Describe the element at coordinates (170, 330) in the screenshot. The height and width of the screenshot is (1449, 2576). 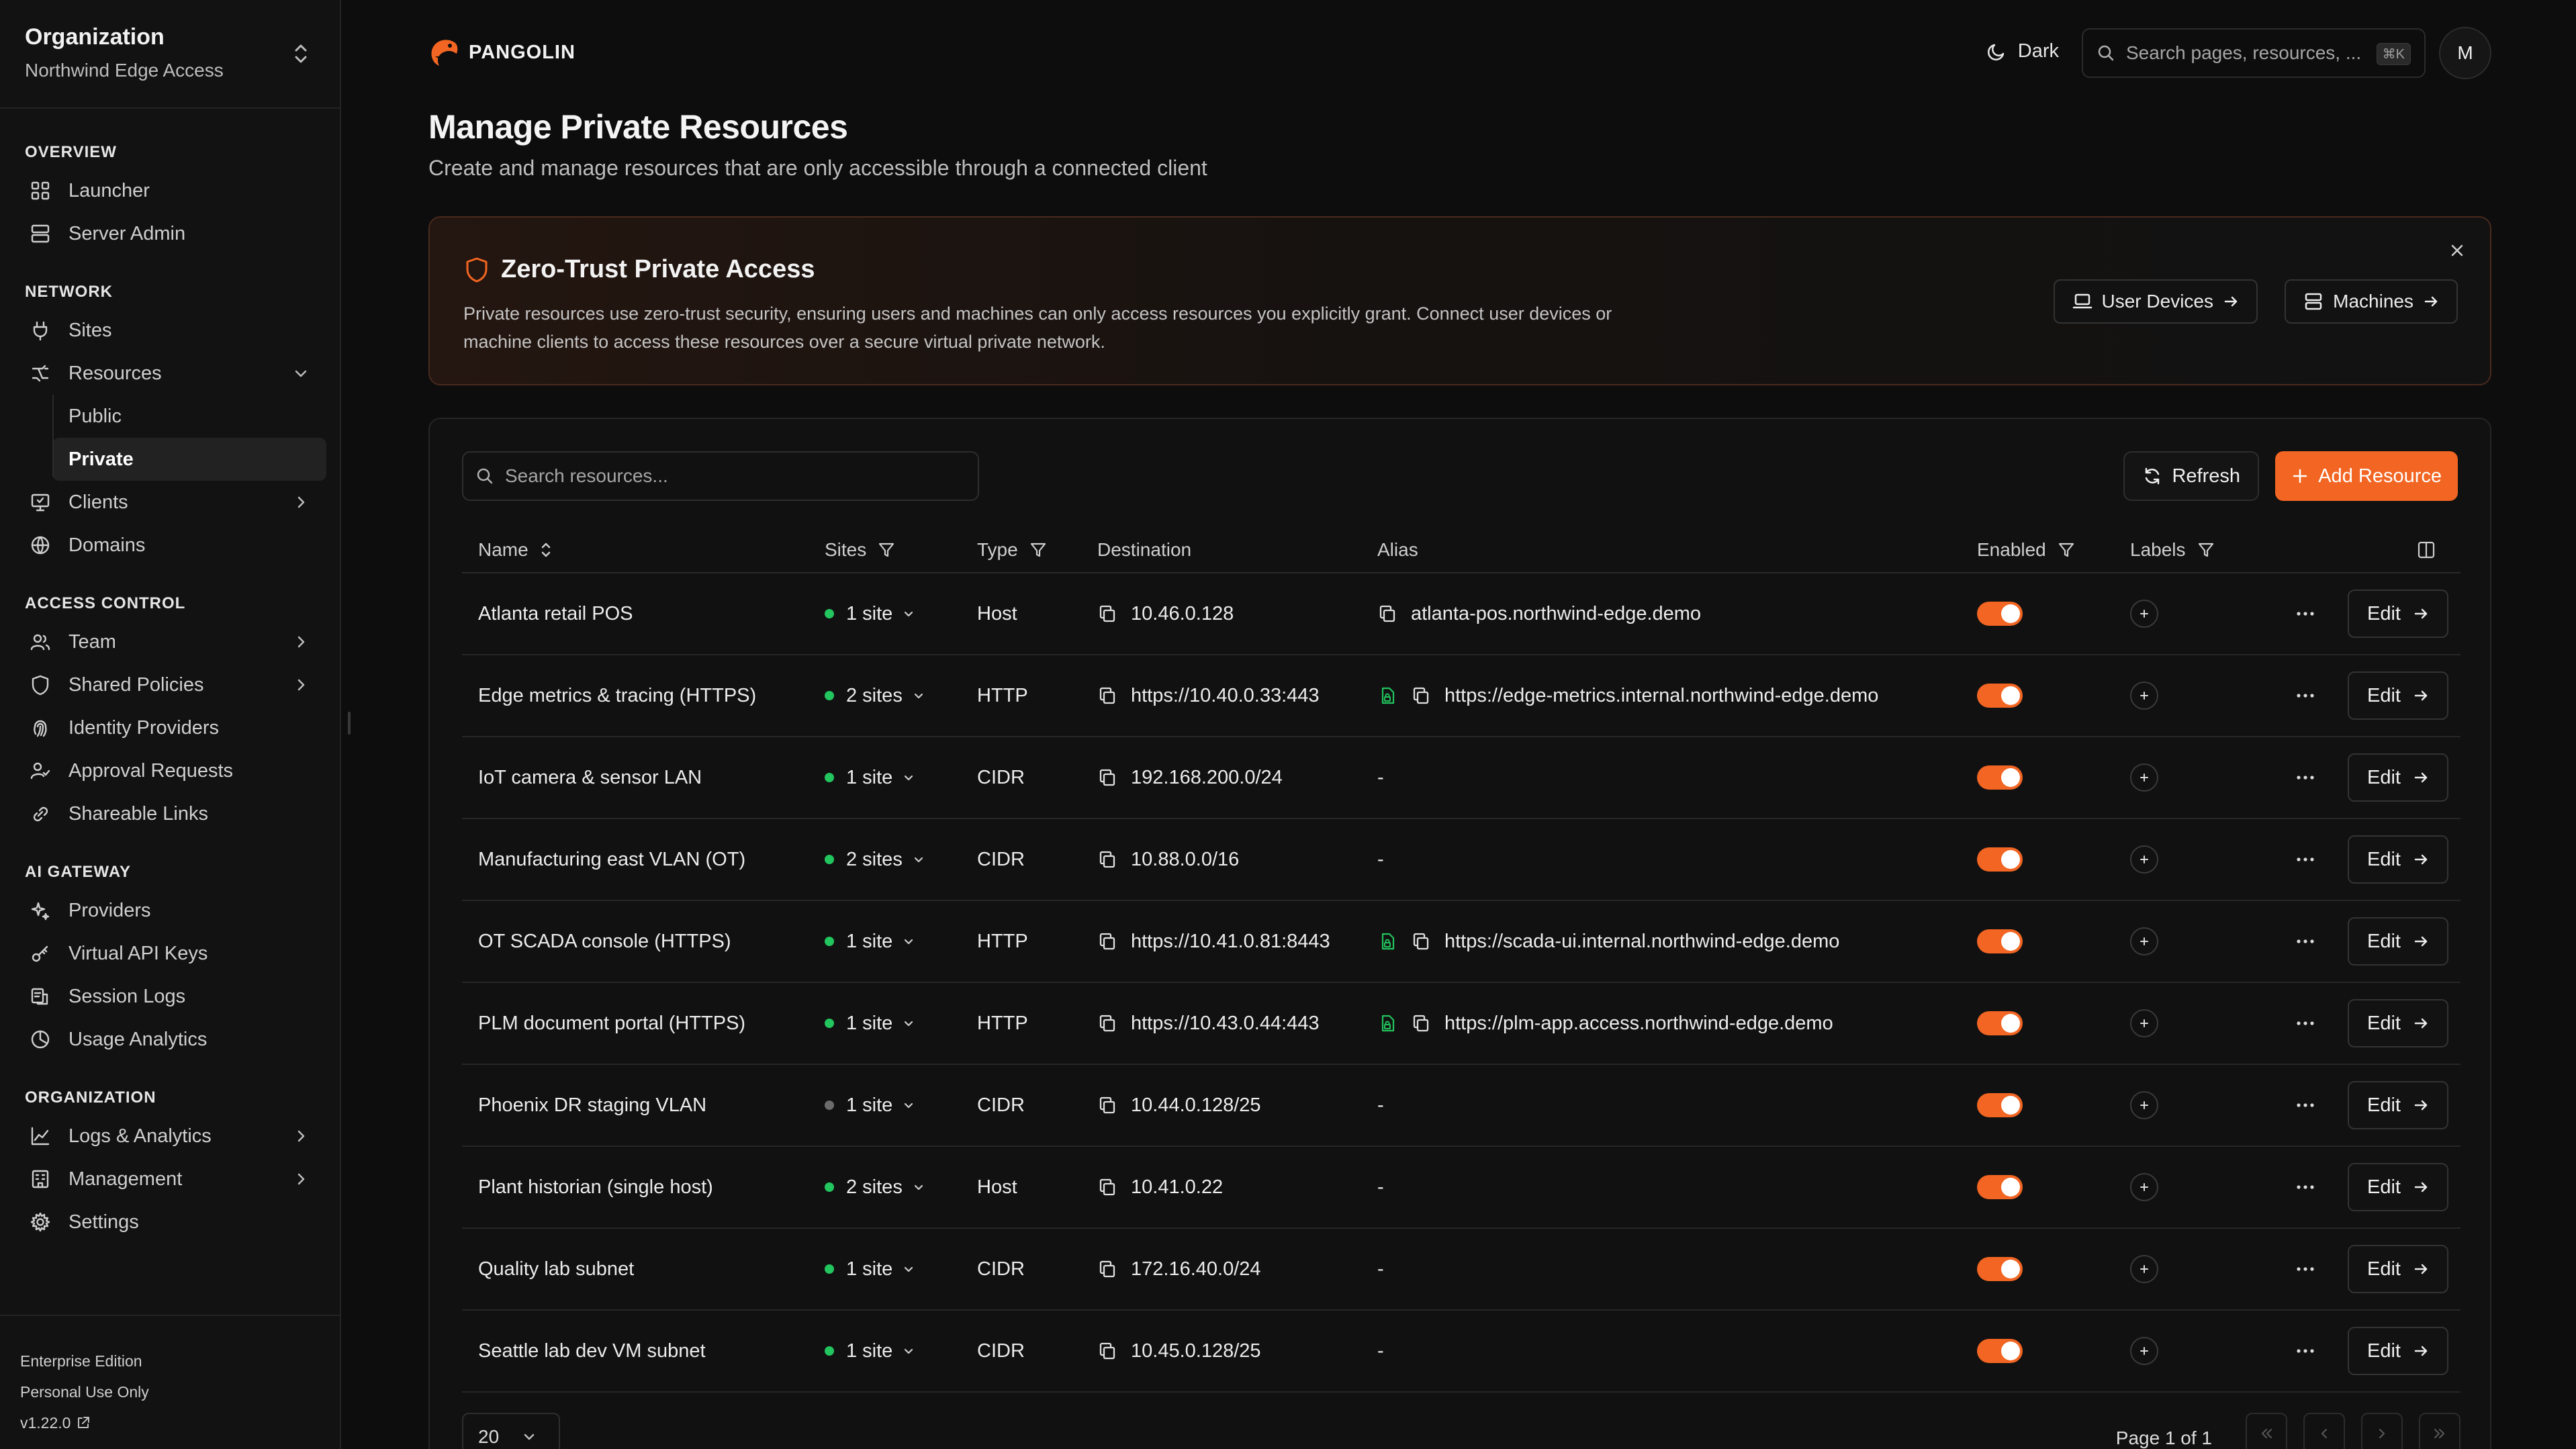
I see `sidebar-item-sites: Sites` at that location.